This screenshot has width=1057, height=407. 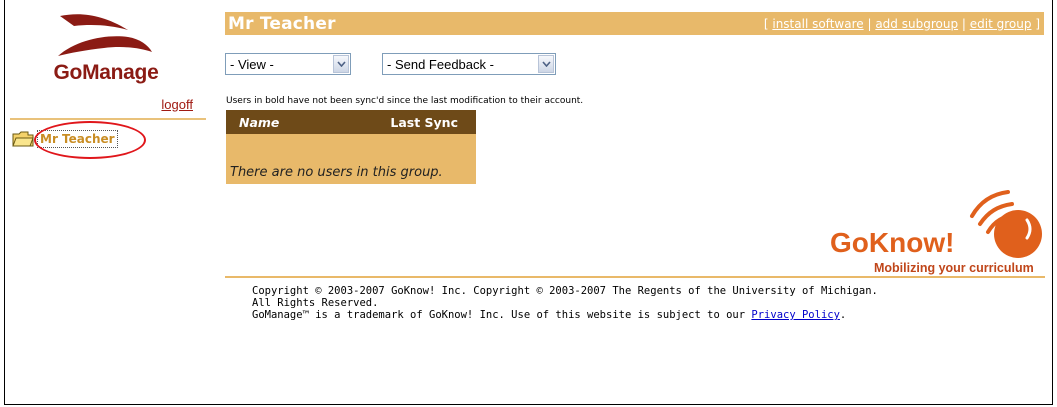 I want to click on privacy-policy-link: Privacy Policy, so click(x=795, y=315).